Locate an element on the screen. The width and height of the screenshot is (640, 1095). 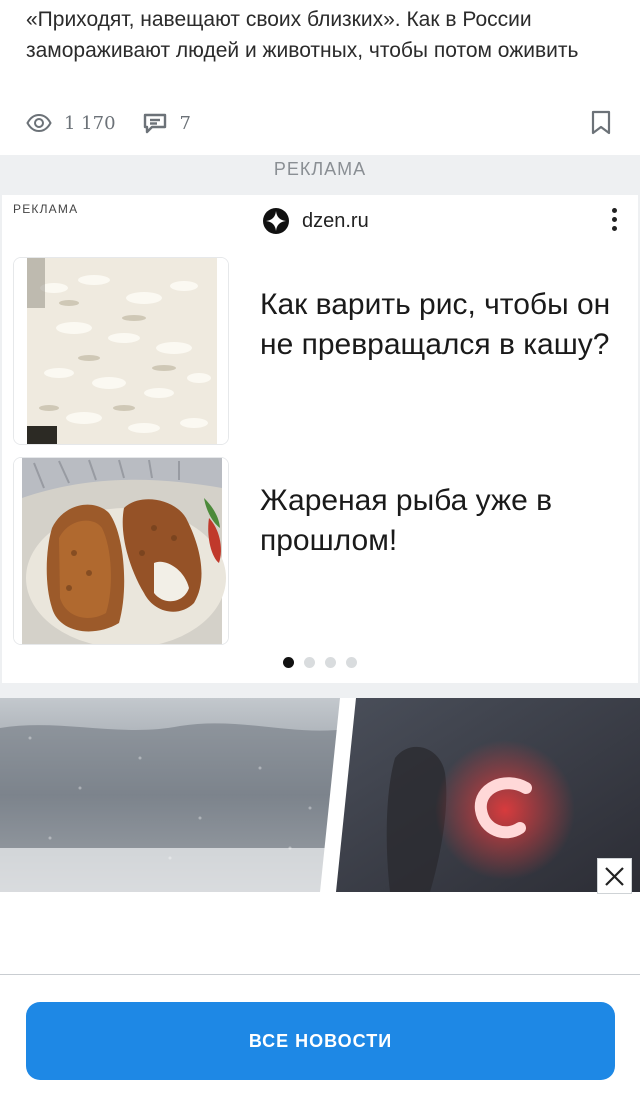
views-count: 1 170 is located at coordinates (90, 123).